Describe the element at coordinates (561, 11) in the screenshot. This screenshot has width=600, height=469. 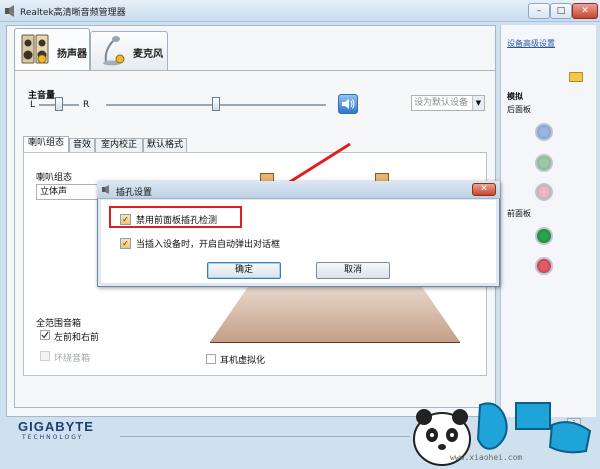
I see `maximize-button: □` at that location.